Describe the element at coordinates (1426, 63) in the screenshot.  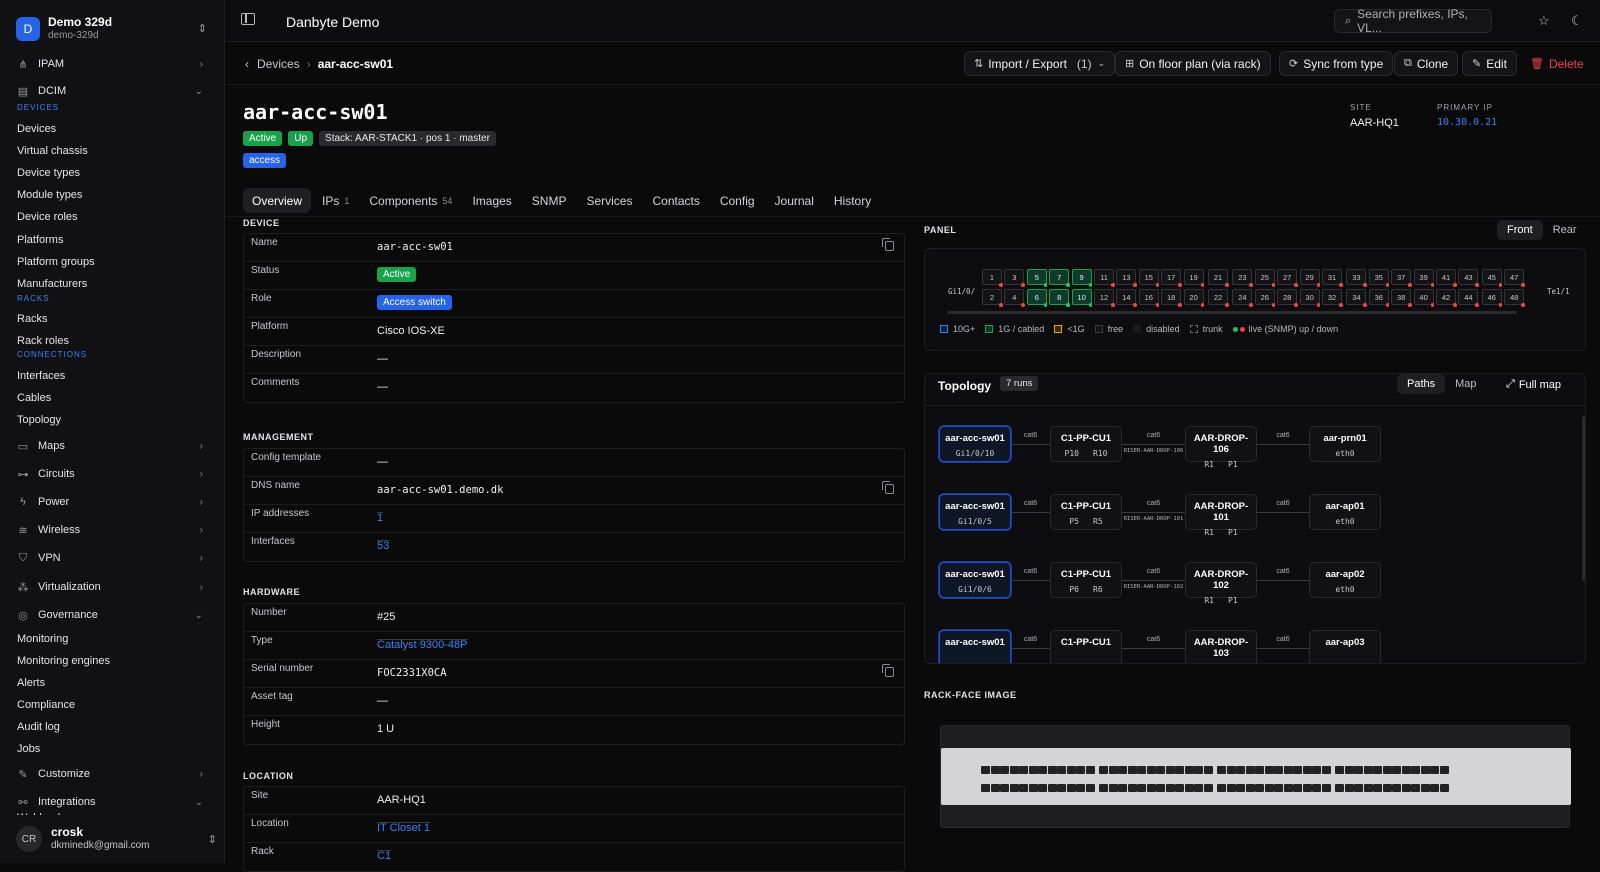
I see `clone-button: ⧉ Clone` at that location.